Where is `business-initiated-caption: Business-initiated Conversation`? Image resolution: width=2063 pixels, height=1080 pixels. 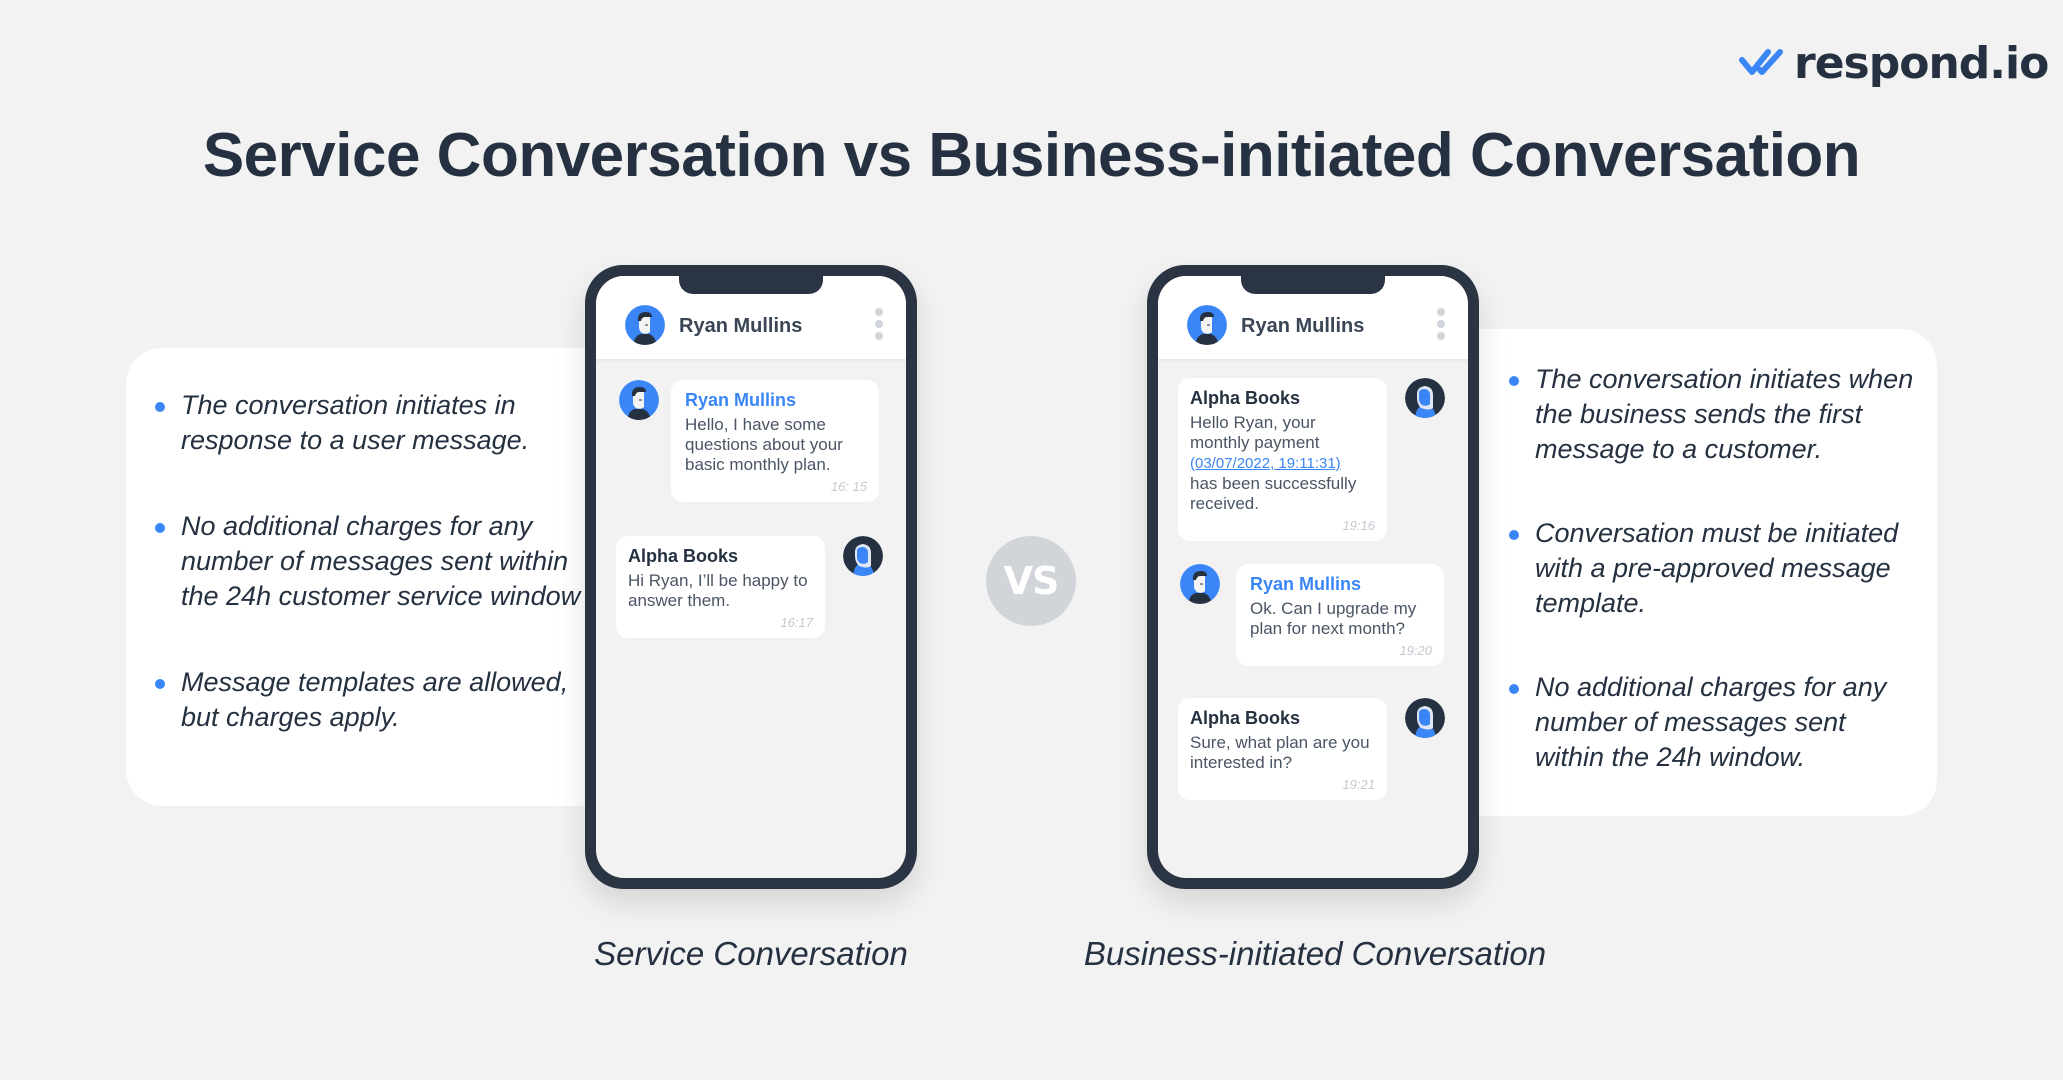 business-initiated-caption: Business-initiated Conversation is located at coordinates (1315, 953).